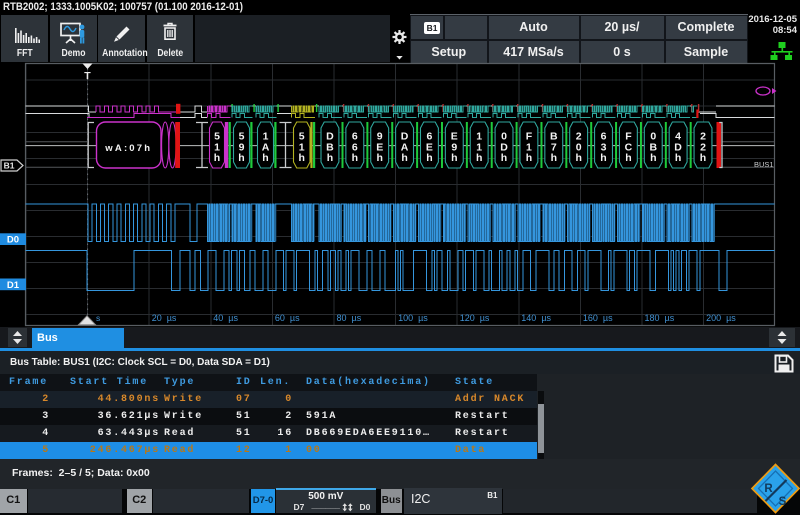 The height and width of the screenshot is (515, 800). I want to click on svg-text: 160 µs, so click(598, 318).